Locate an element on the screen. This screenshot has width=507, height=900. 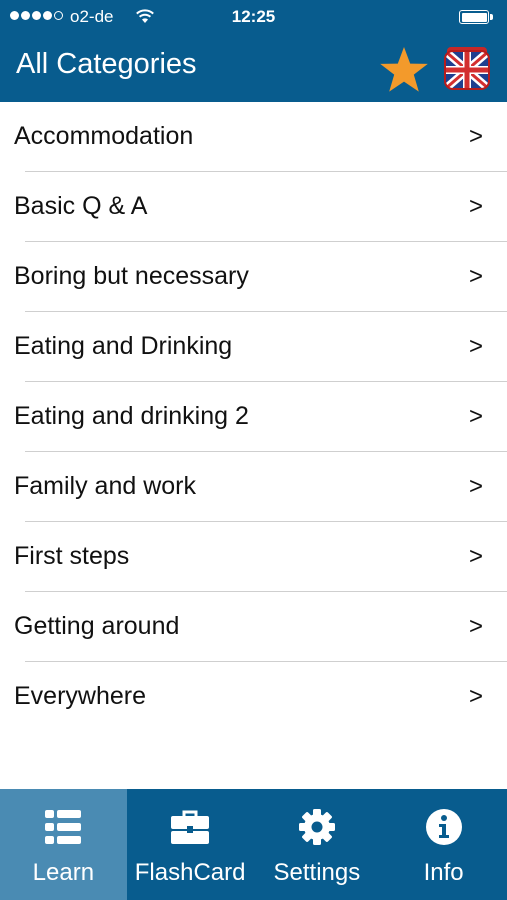
tab-flashcard: FlashCard is located at coordinates (190, 844).